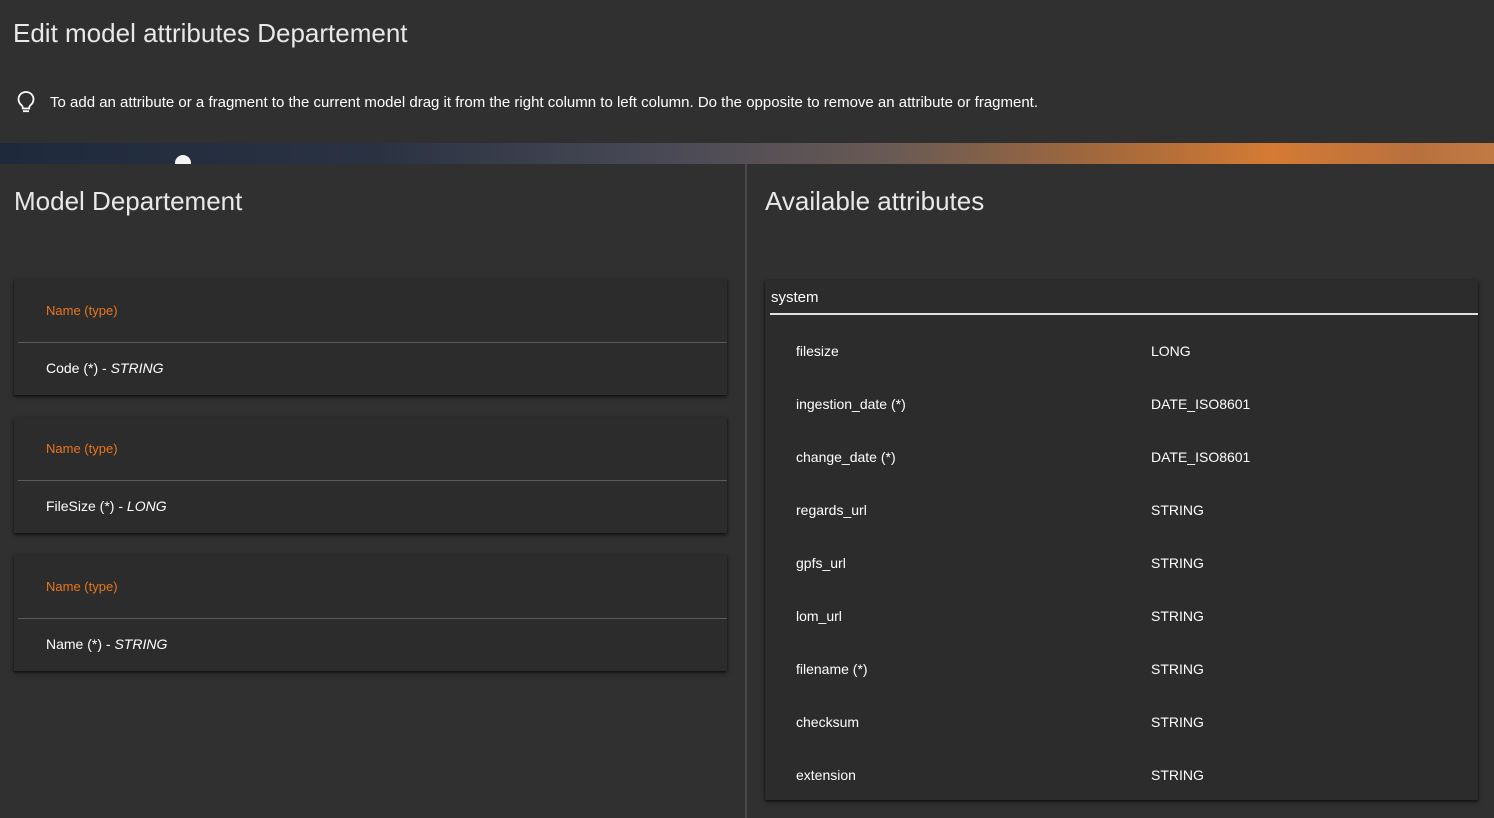 Image resolution: width=1494 pixels, height=818 pixels. Describe the element at coordinates (832, 669) in the screenshot. I see `attribute-name: filename (*)` at that location.